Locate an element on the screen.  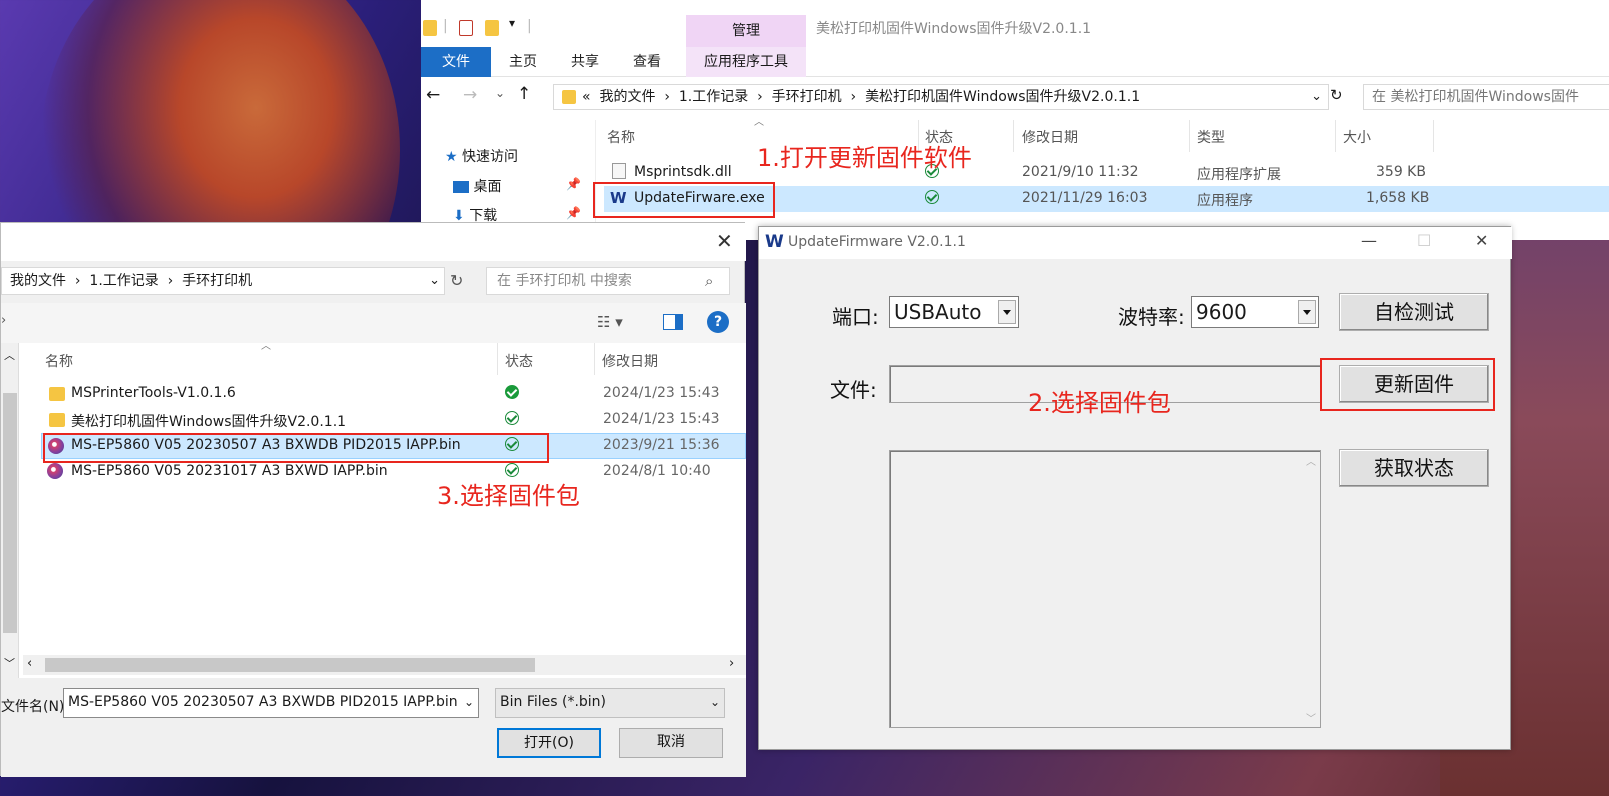
tab-home: 主页 is located at coordinates (523, 62).